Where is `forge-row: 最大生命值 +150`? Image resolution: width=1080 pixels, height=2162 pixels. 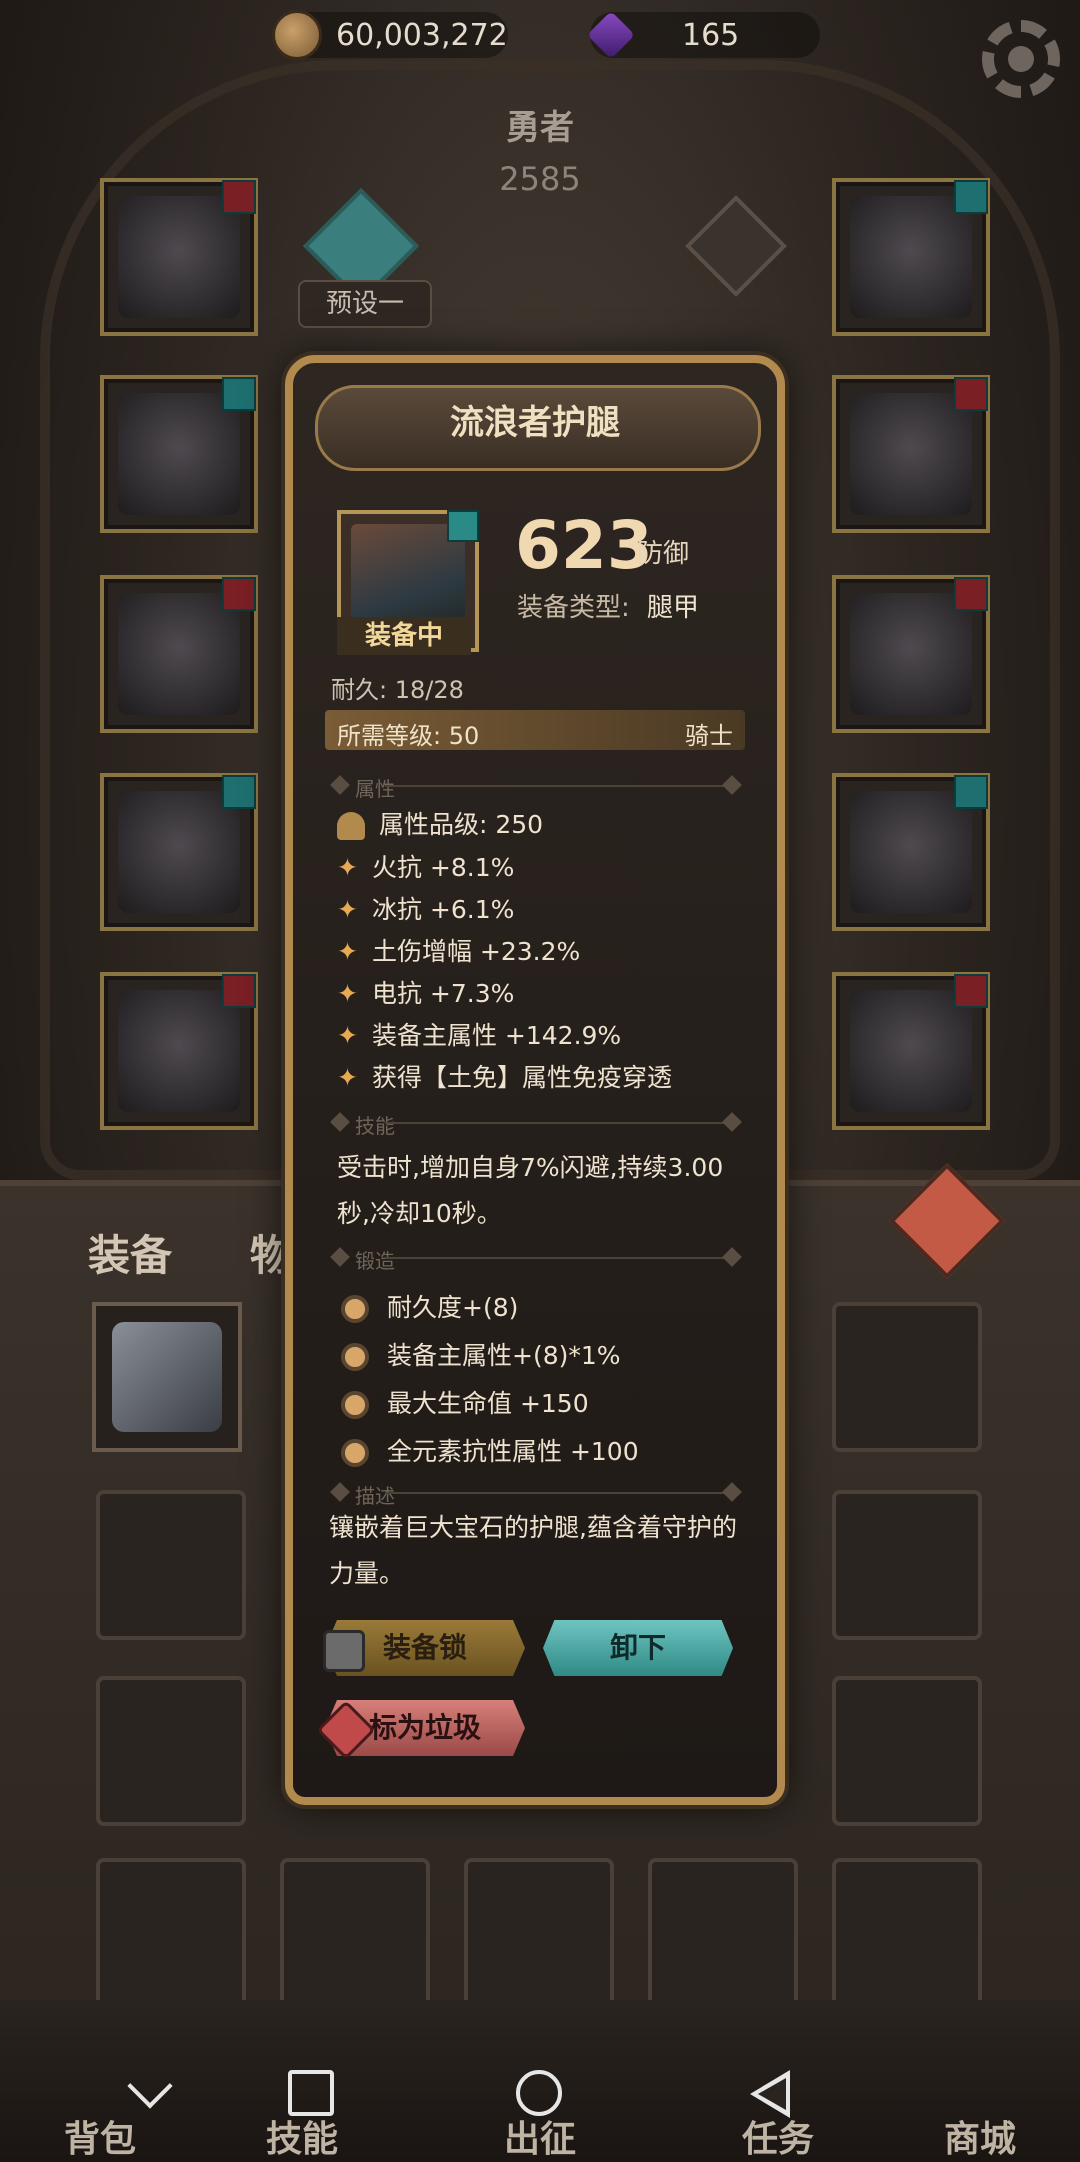 forge-row: 最大生命值 +150 is located at coordinates (465, 1402).